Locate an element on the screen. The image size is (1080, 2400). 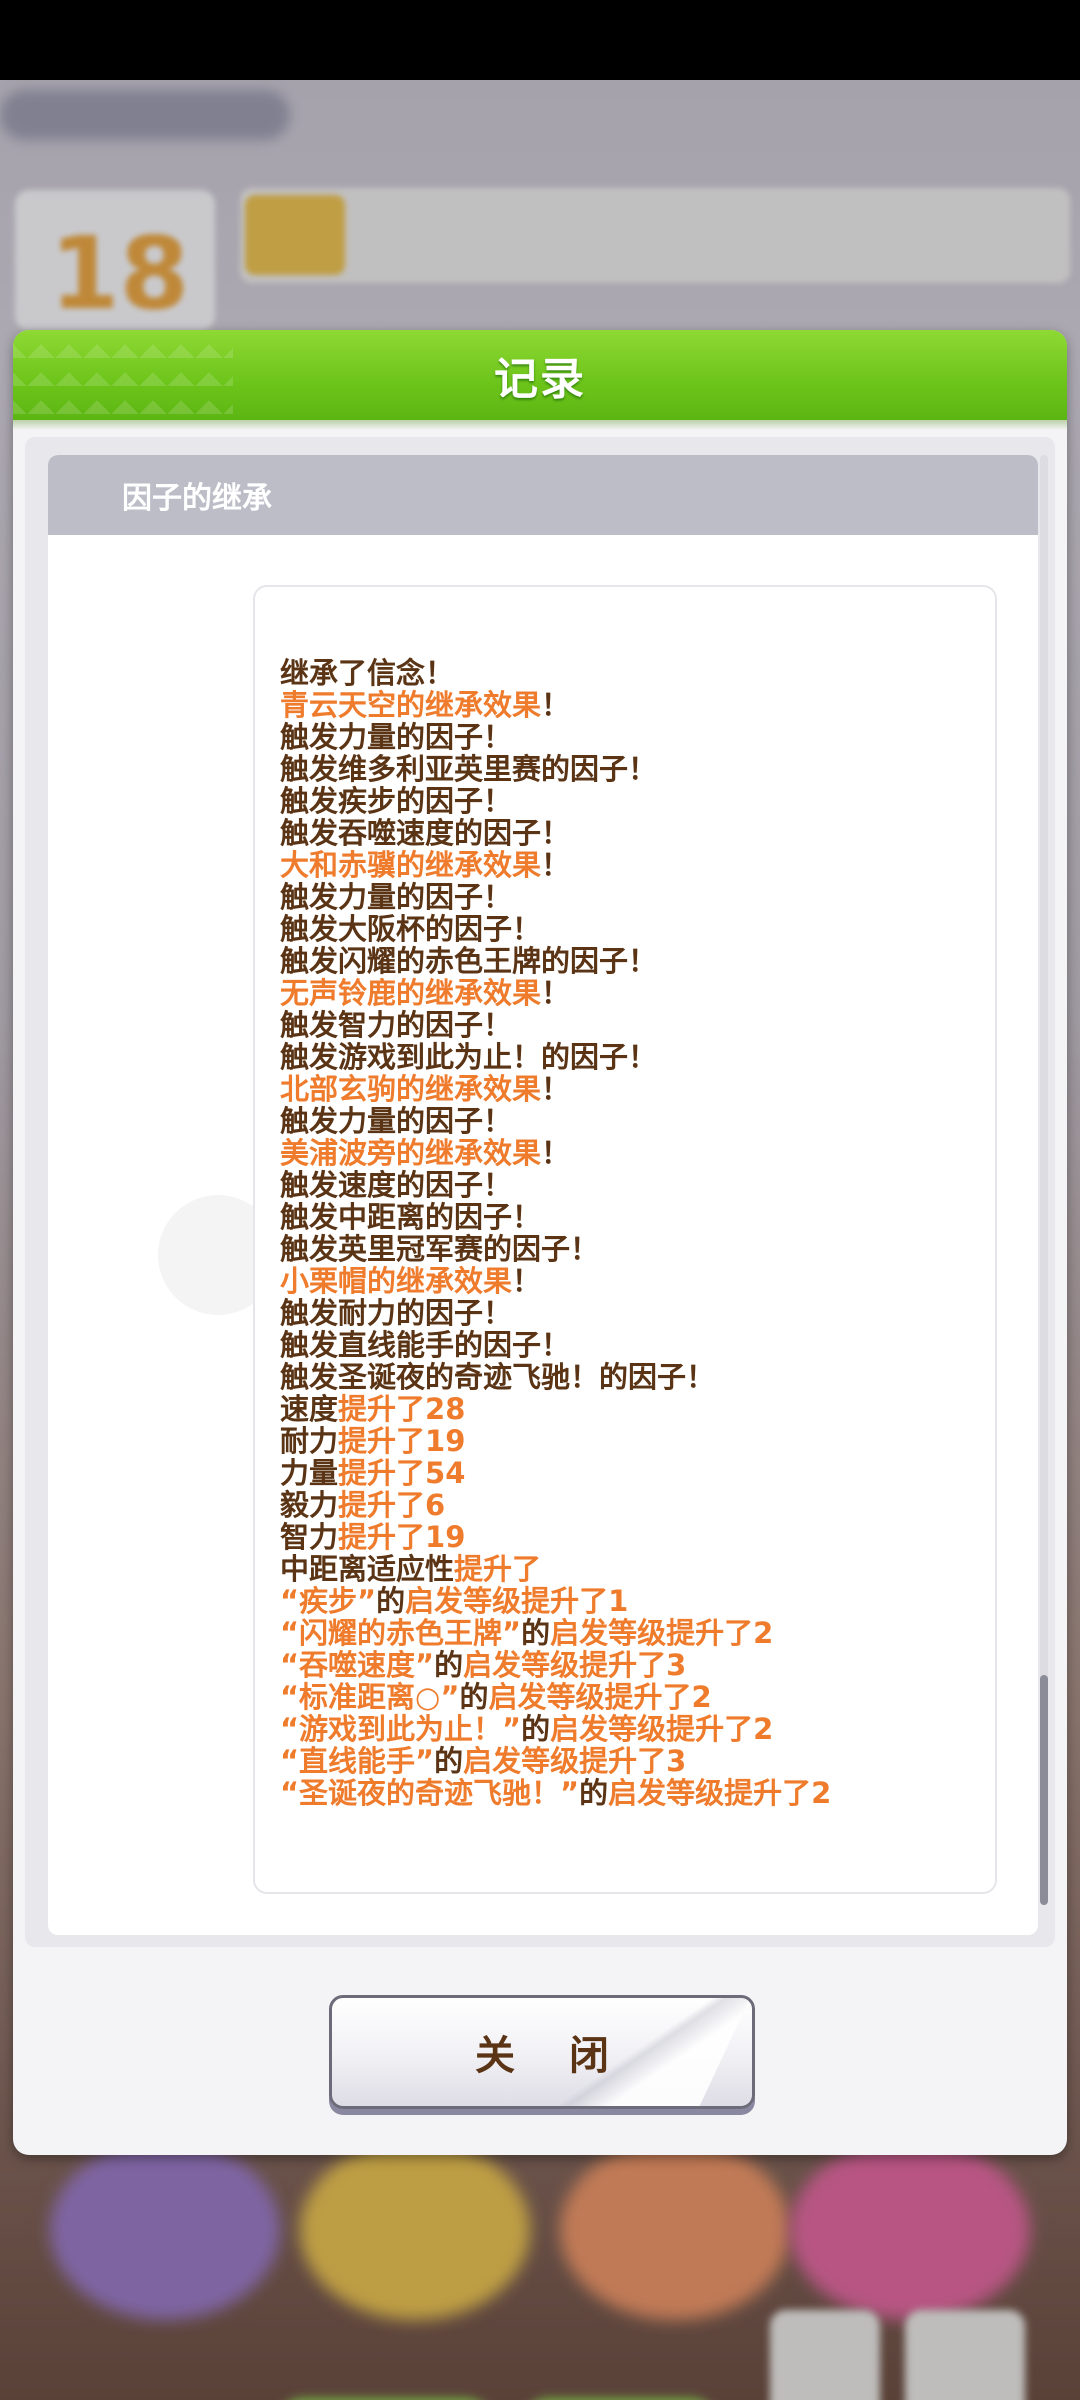
log-text: 力量 is located at coordinates (309, 1473).